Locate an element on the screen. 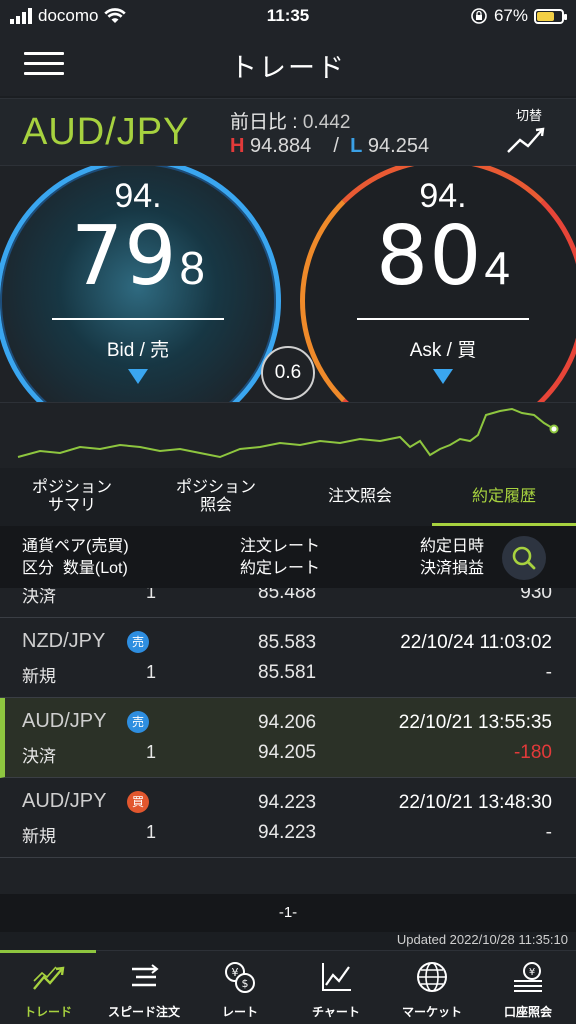 The image size is (576, 1024). status-right: 67% is located at coordinates (518, 16).